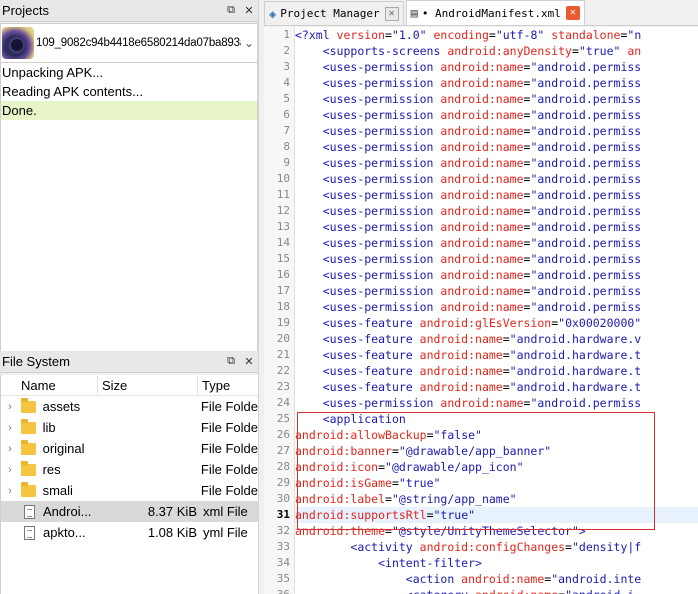  Describe the element at coordinates (129, 406) in the screenshot. I see `fs-row: › assets File Folde` at that location.